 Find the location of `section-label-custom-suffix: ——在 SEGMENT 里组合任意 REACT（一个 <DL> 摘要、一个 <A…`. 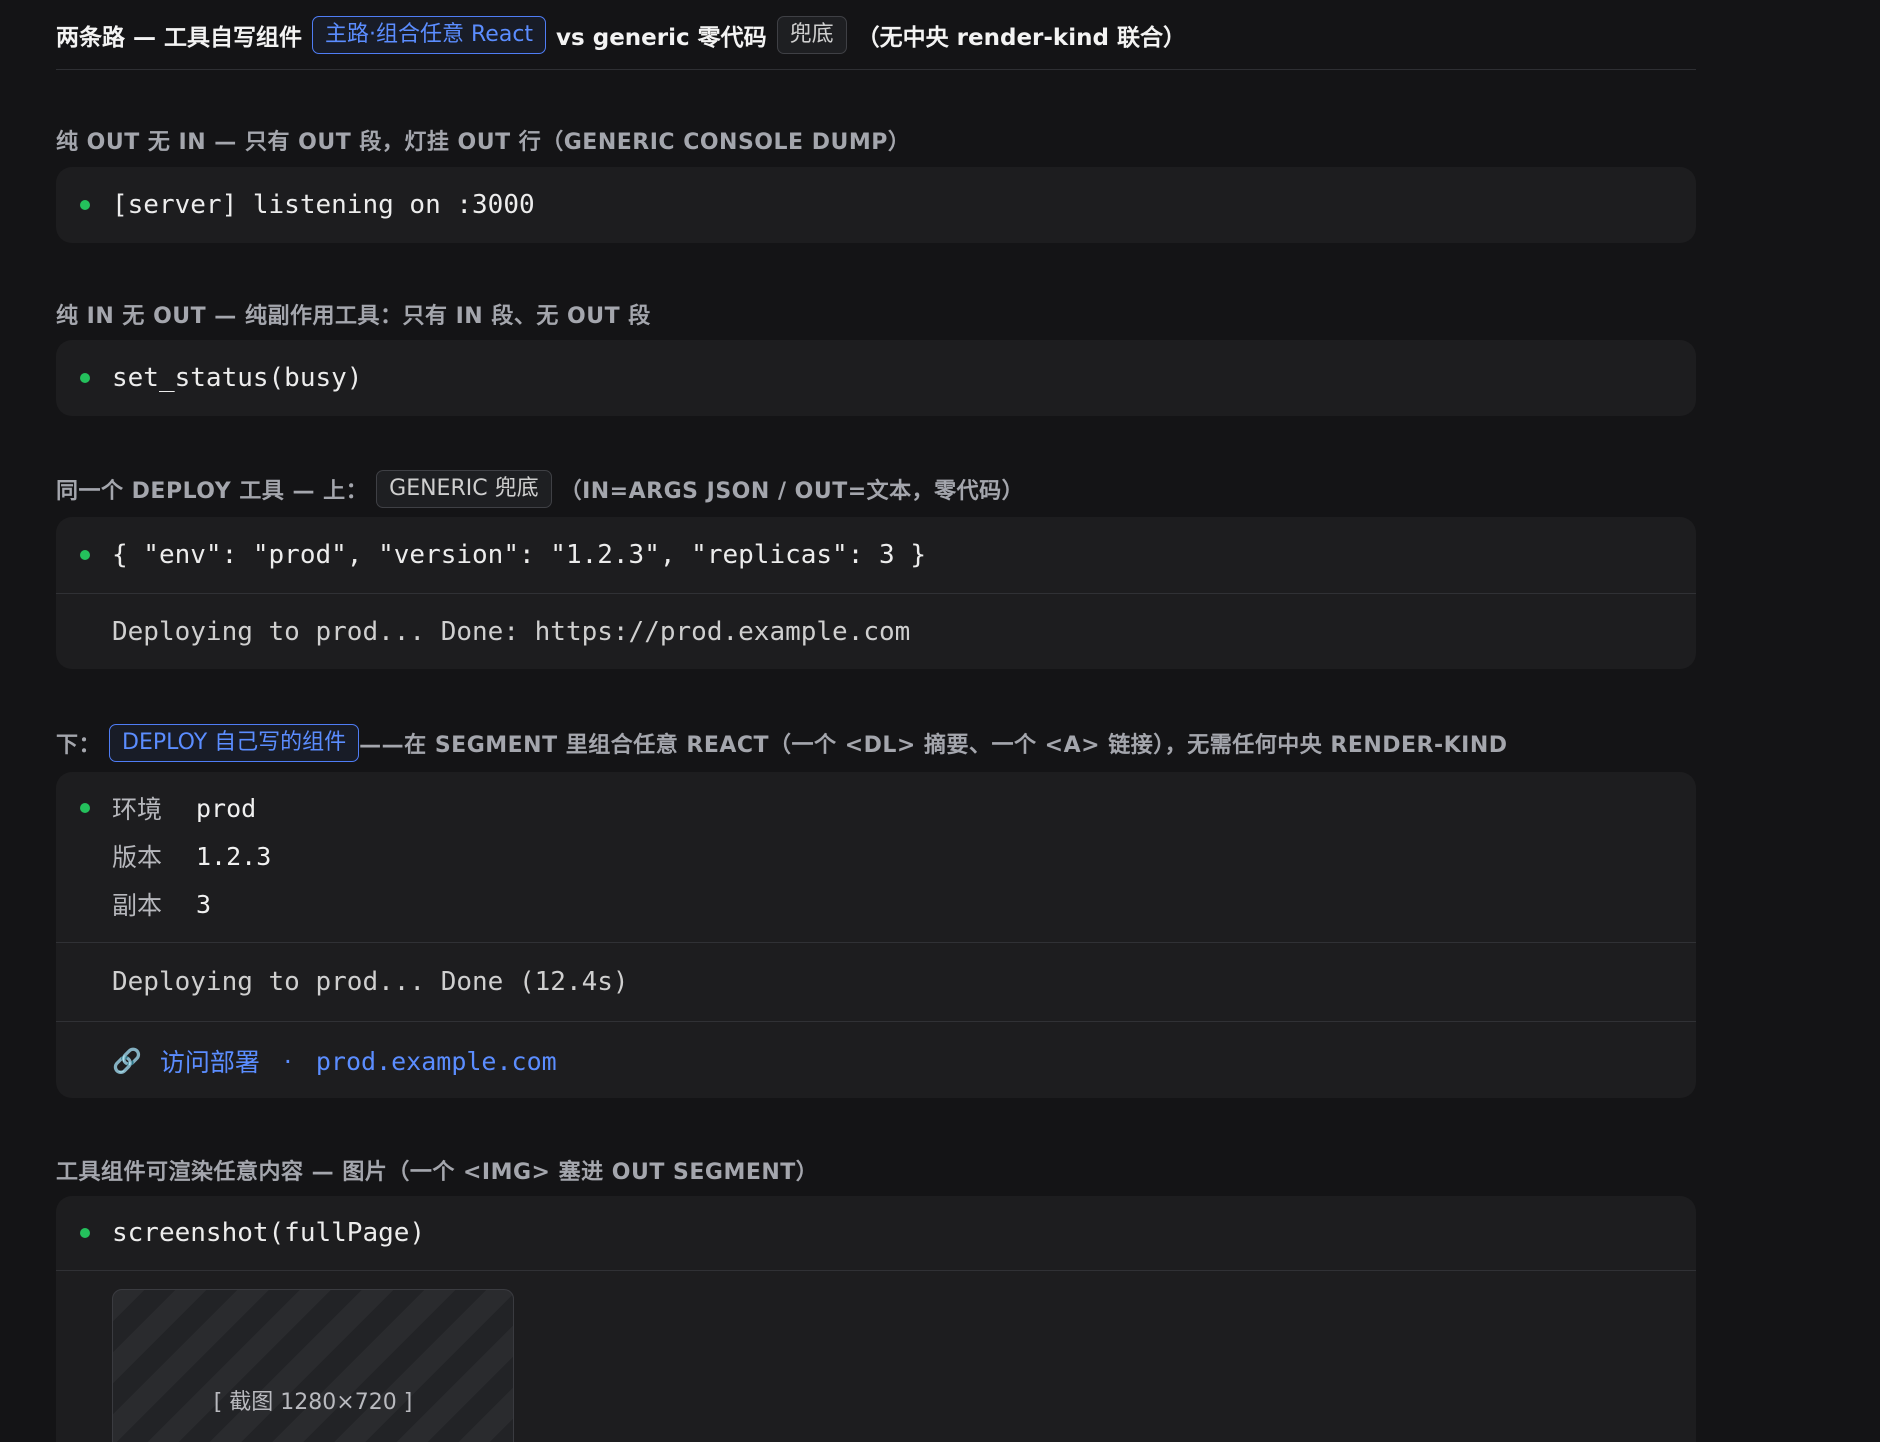

section-label-custom-suffix: ——在 SEGMENT 里组合任意 REACT（一个 <DL> 摘要、一个 <A… is located at coordinates (933, 745).